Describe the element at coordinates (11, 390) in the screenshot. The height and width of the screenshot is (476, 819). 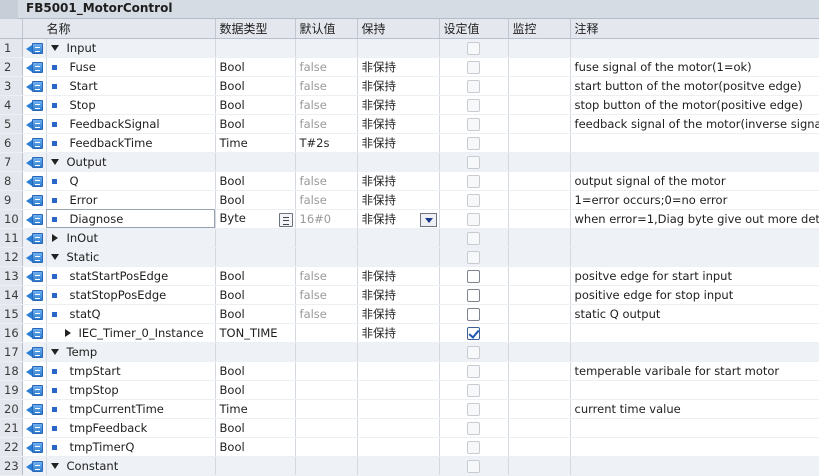
I see `row-number: 19` at that location.